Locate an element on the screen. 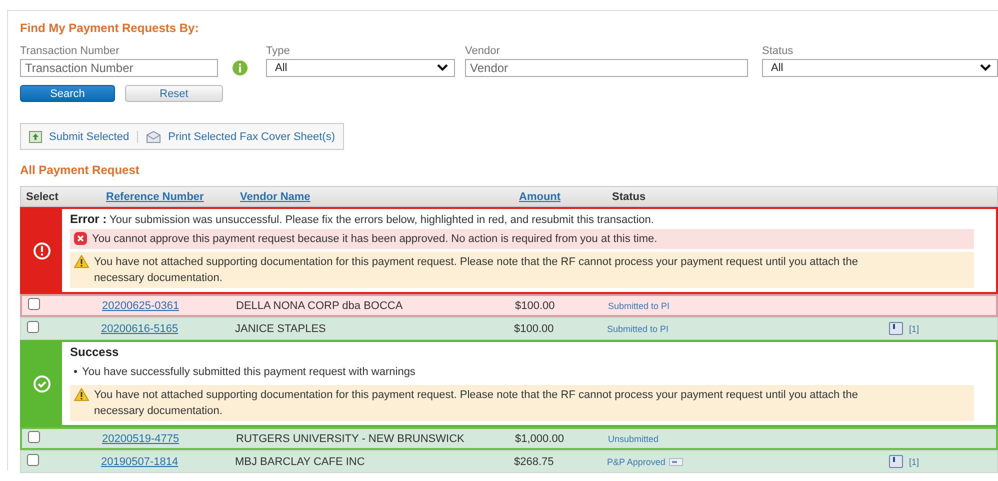  text-field: Vendor is located at coordinates (606, 68).